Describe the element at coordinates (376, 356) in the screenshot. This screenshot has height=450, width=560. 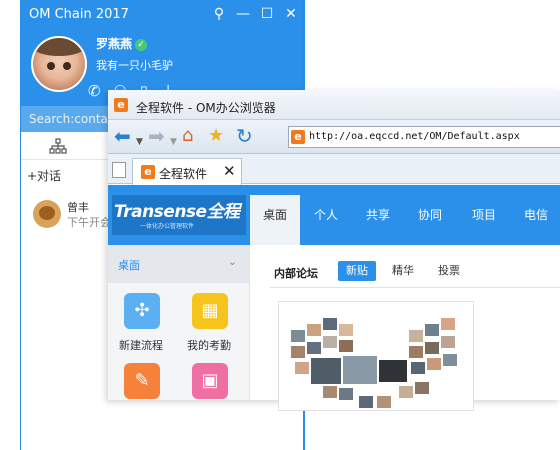
I see `photo-collage` at that location.